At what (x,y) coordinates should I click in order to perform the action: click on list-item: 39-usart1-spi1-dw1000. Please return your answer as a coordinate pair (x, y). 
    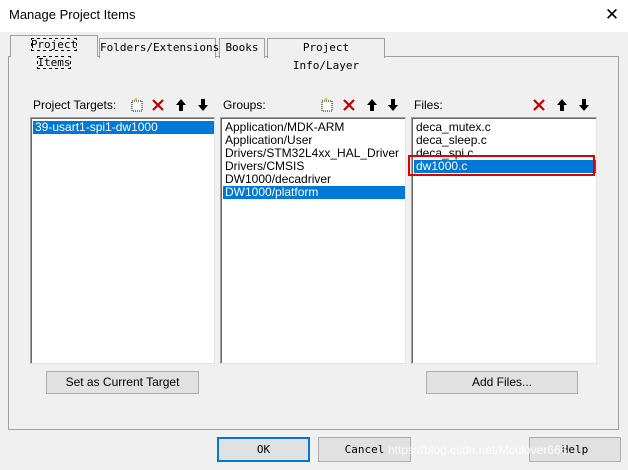
    Looking at the image, I should click on (123, 127).